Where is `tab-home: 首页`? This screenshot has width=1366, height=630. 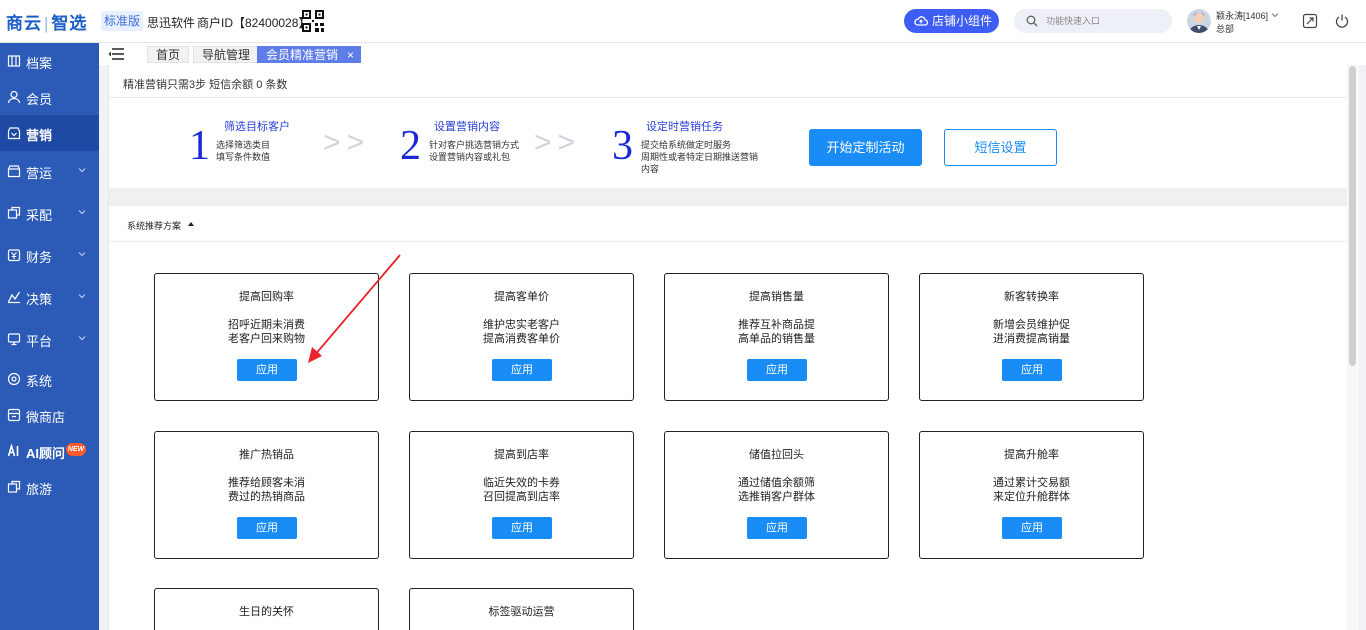 tab-home: 首页 is located at coordinates (168, 54).